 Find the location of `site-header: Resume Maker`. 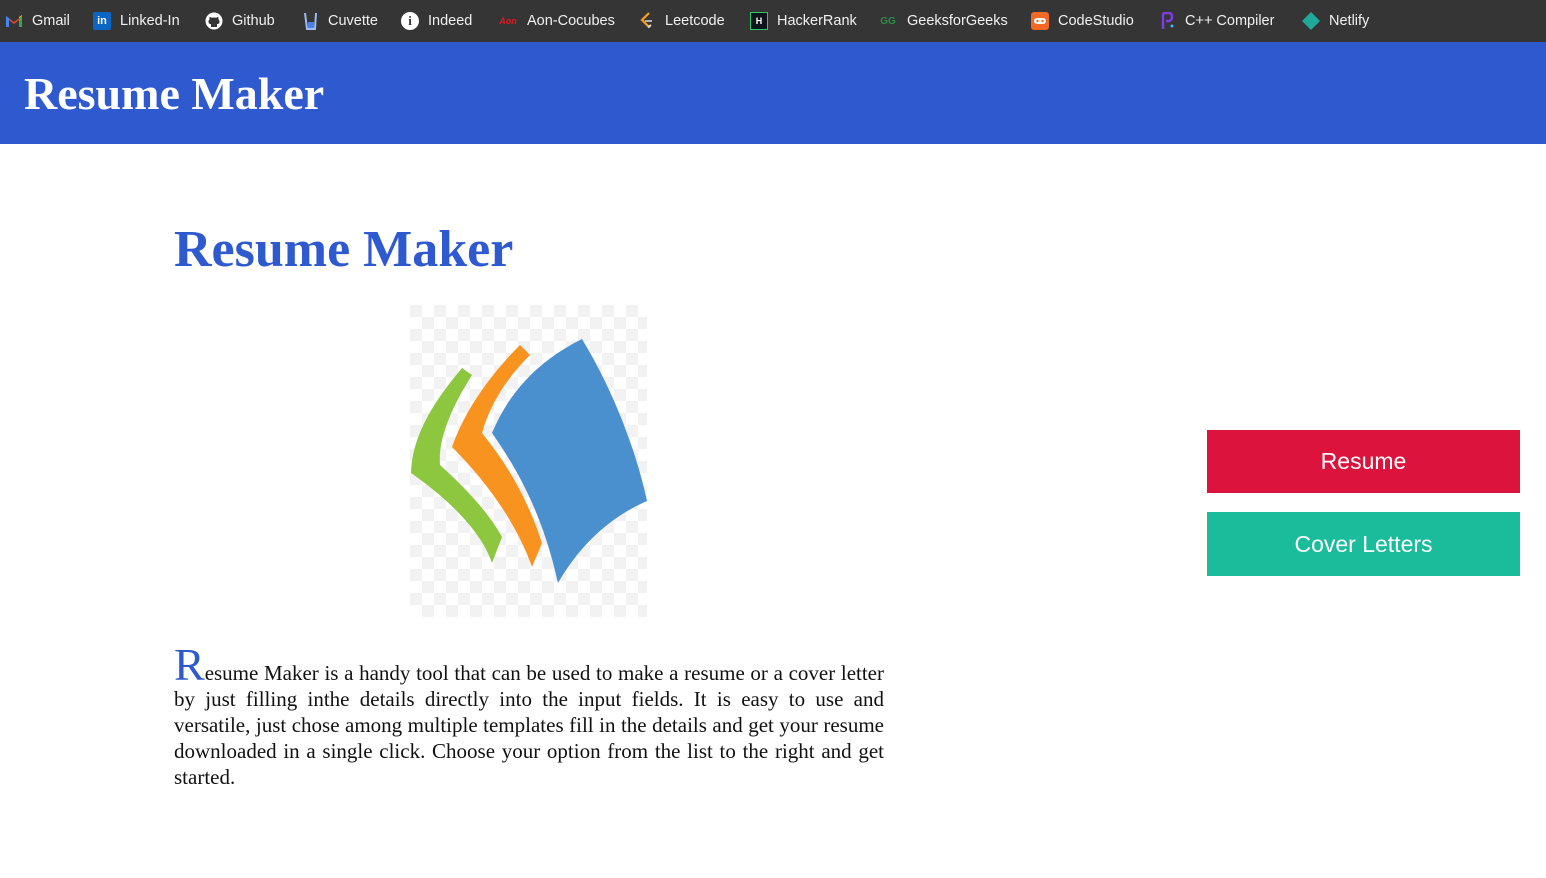

site-header: Resume Maker is located at coordinates (773, 93).